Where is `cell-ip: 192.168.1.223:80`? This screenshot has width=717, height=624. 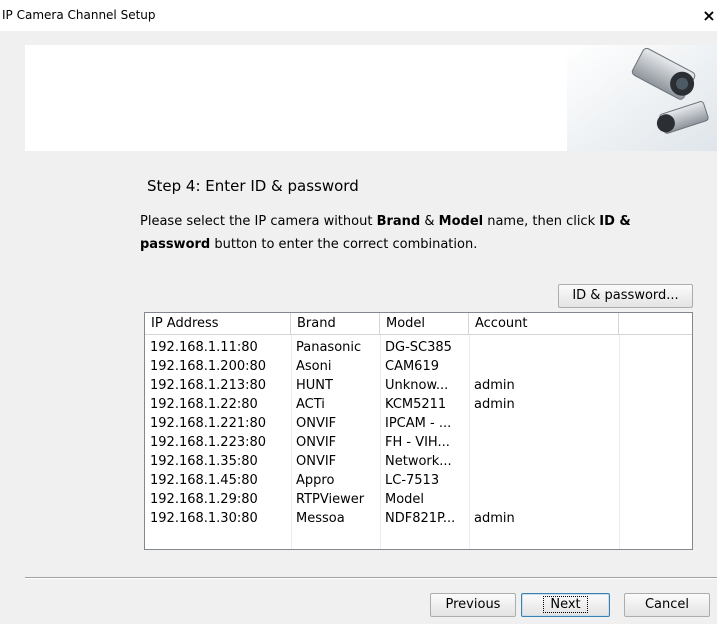
cell-ip: 192.168.1.223:80 is located at coordinates (208, 442).